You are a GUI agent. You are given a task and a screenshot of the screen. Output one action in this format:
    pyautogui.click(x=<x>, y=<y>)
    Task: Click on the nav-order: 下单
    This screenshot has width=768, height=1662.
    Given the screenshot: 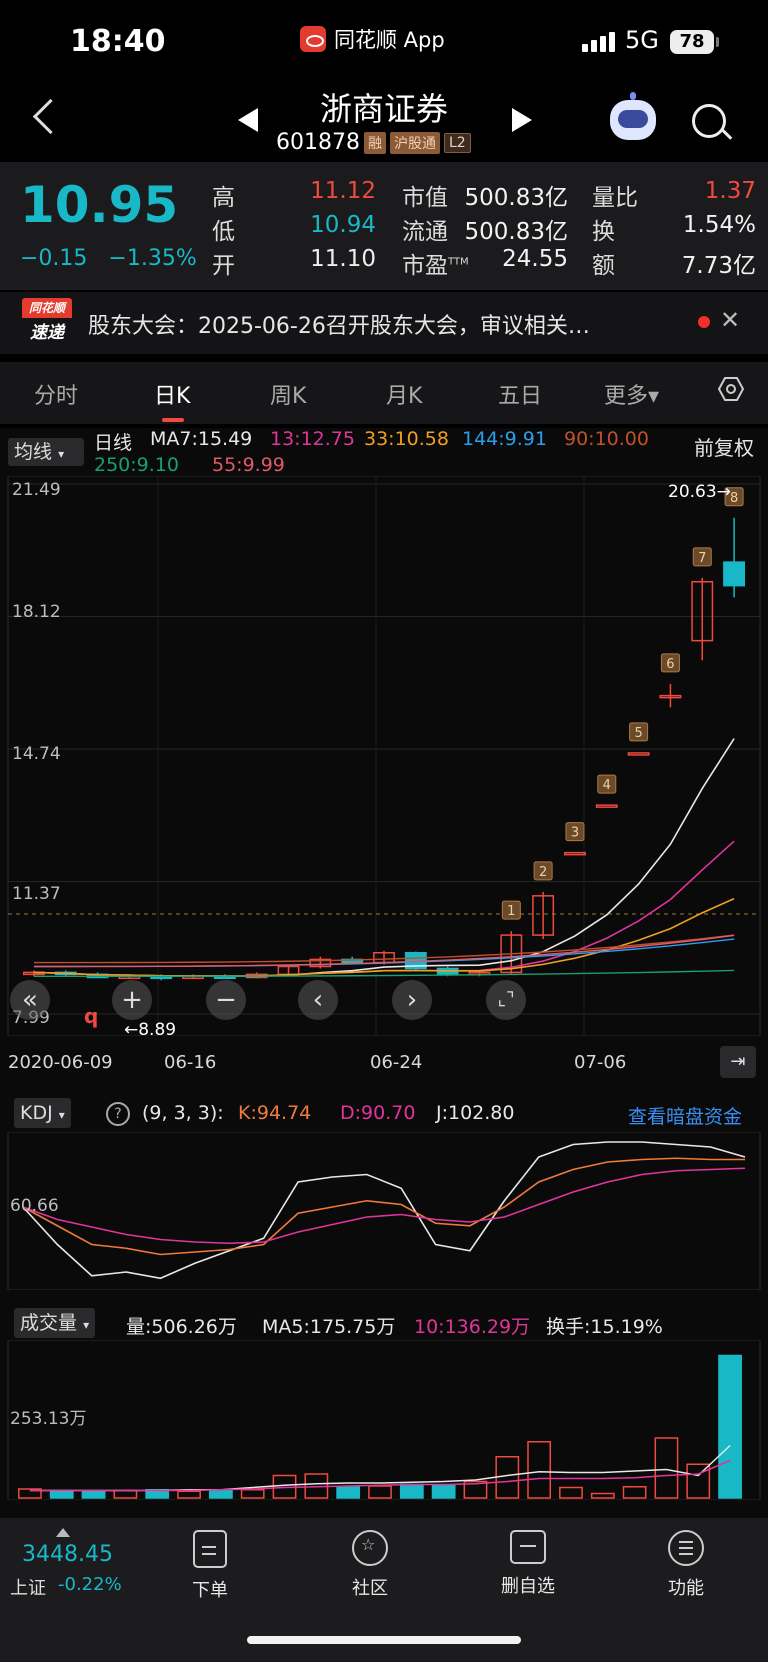 What is the action you would take?
    pyautogui.click(x=210, y=1566)
    